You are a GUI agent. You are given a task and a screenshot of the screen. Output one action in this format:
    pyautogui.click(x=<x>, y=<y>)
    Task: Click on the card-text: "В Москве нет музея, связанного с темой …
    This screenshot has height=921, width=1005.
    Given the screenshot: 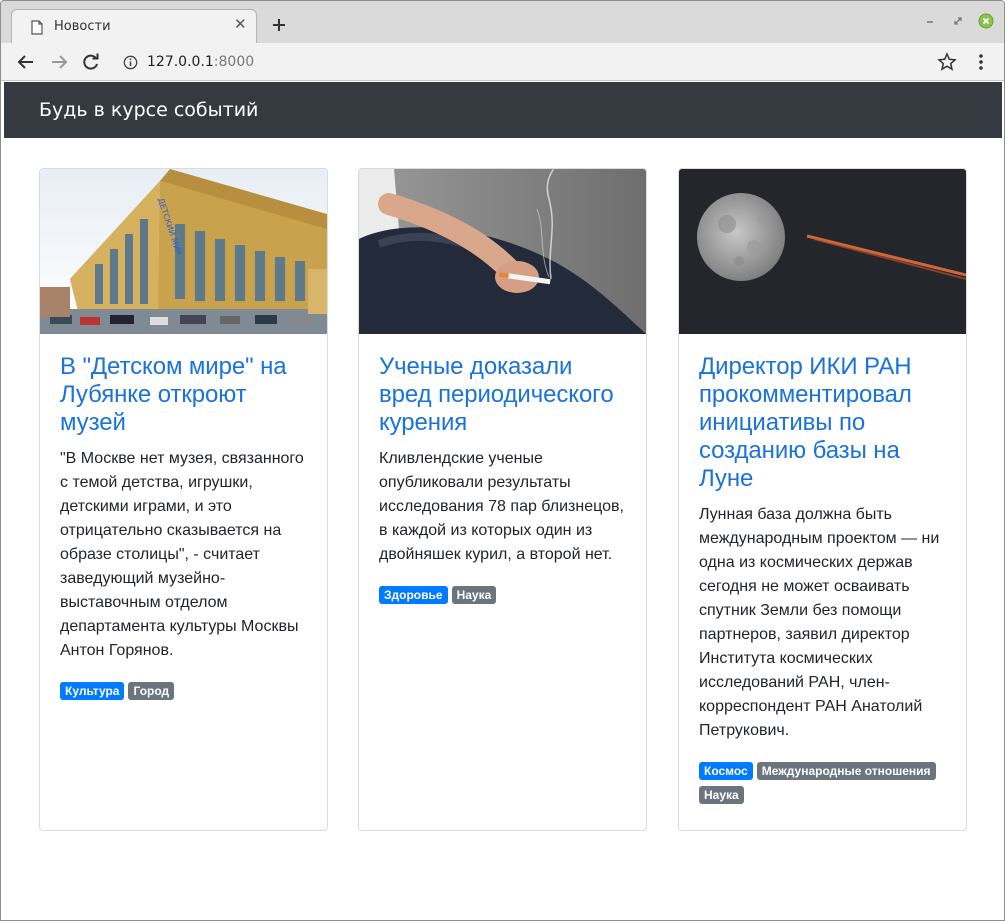 What is the action you would take?
    pyautogui.click(x=182, y=554)
    